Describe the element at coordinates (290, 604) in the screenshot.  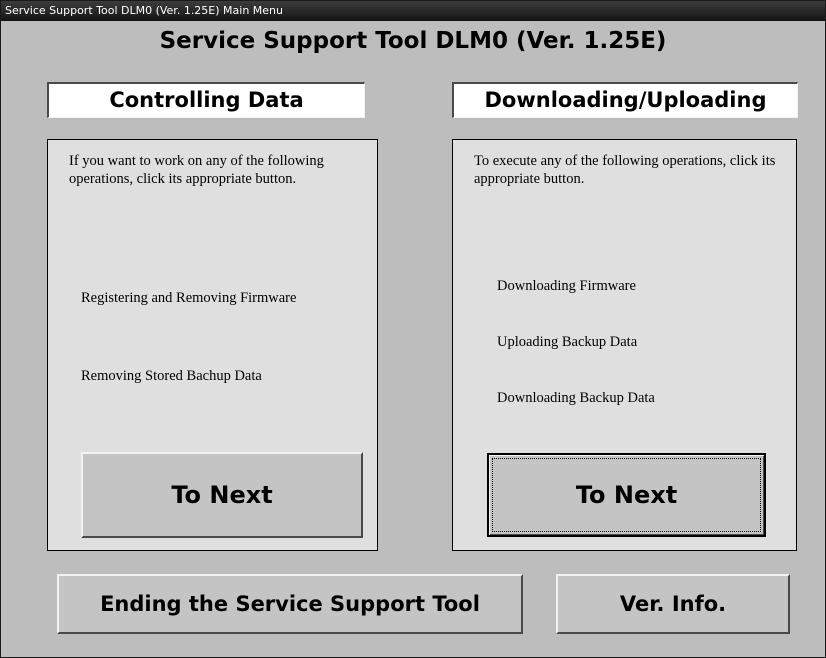
I see `end-tool-button: Ending the Service Support Tool` at that location.